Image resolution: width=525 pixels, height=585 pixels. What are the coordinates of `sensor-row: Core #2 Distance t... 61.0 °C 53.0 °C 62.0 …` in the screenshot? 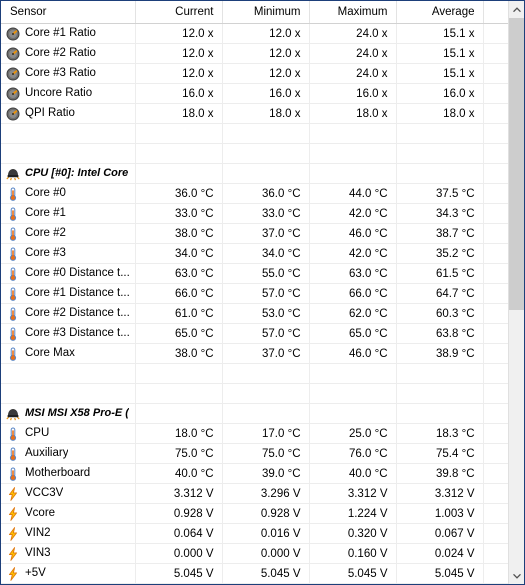 It's located at (254, 313).